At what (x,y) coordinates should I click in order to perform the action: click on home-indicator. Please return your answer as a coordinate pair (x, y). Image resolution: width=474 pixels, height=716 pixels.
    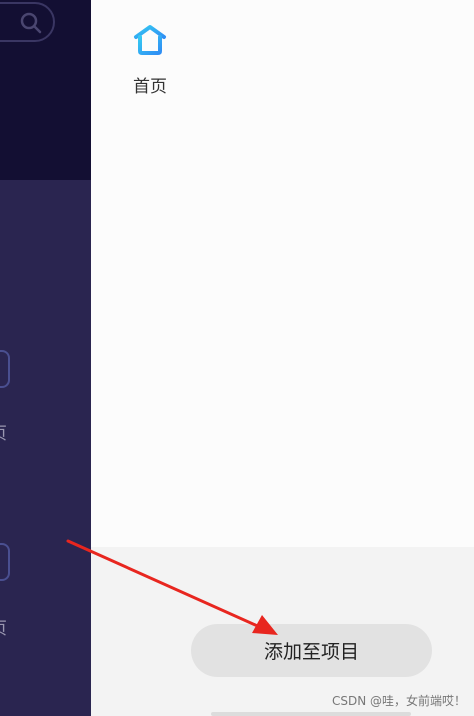
    Looking at the image, I should click on (311, 714).